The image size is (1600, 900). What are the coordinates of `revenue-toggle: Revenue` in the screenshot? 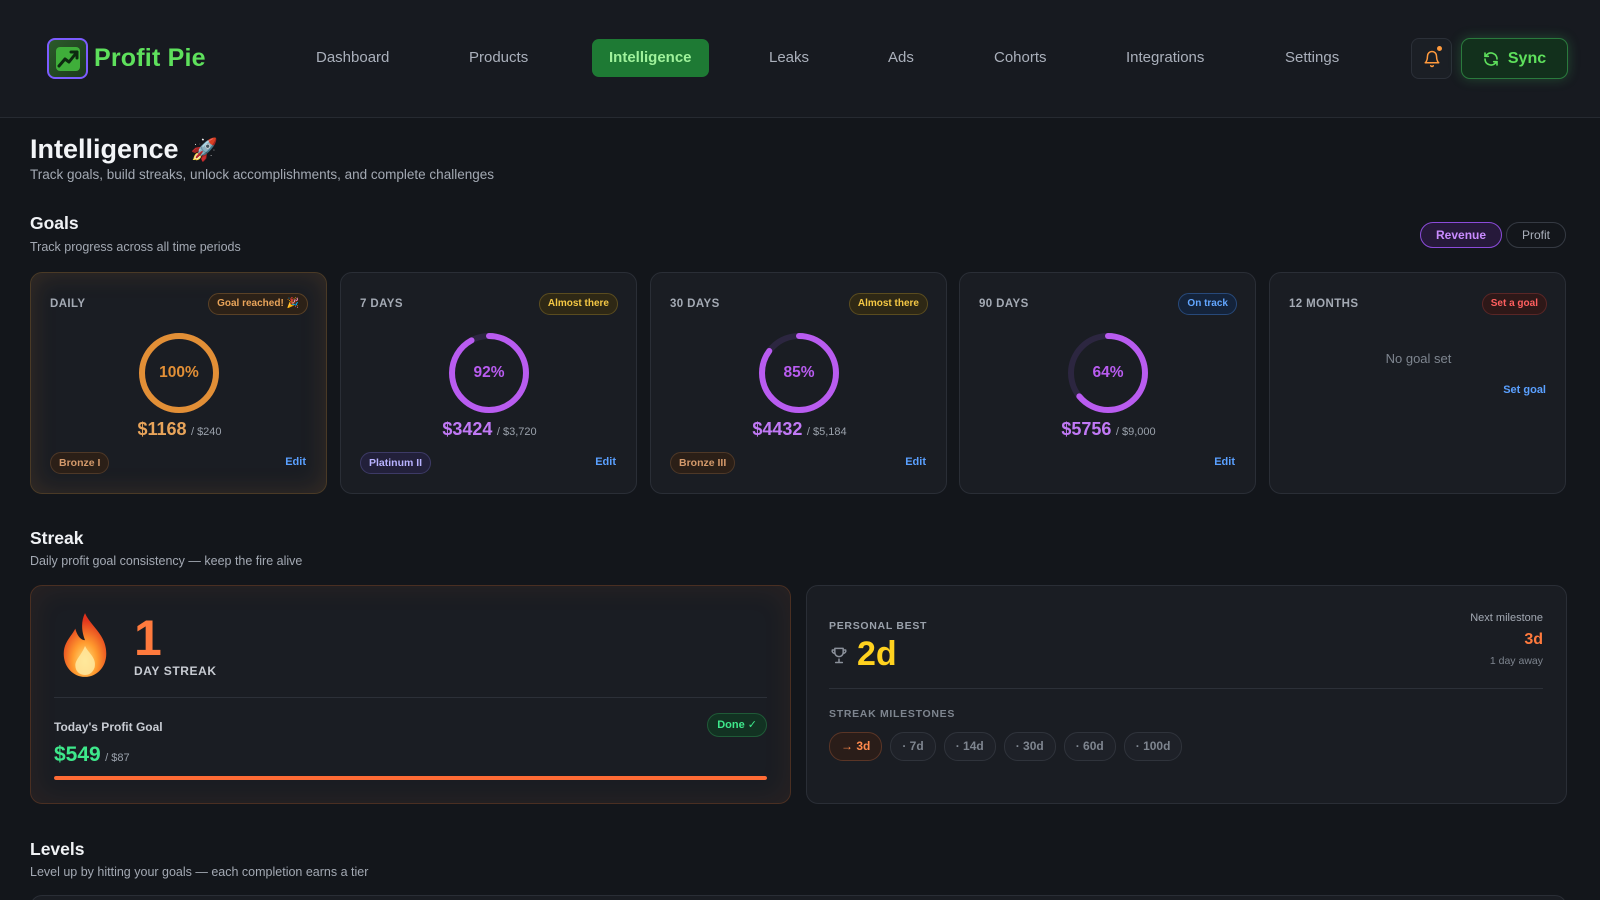 It's located at (1461, 235).